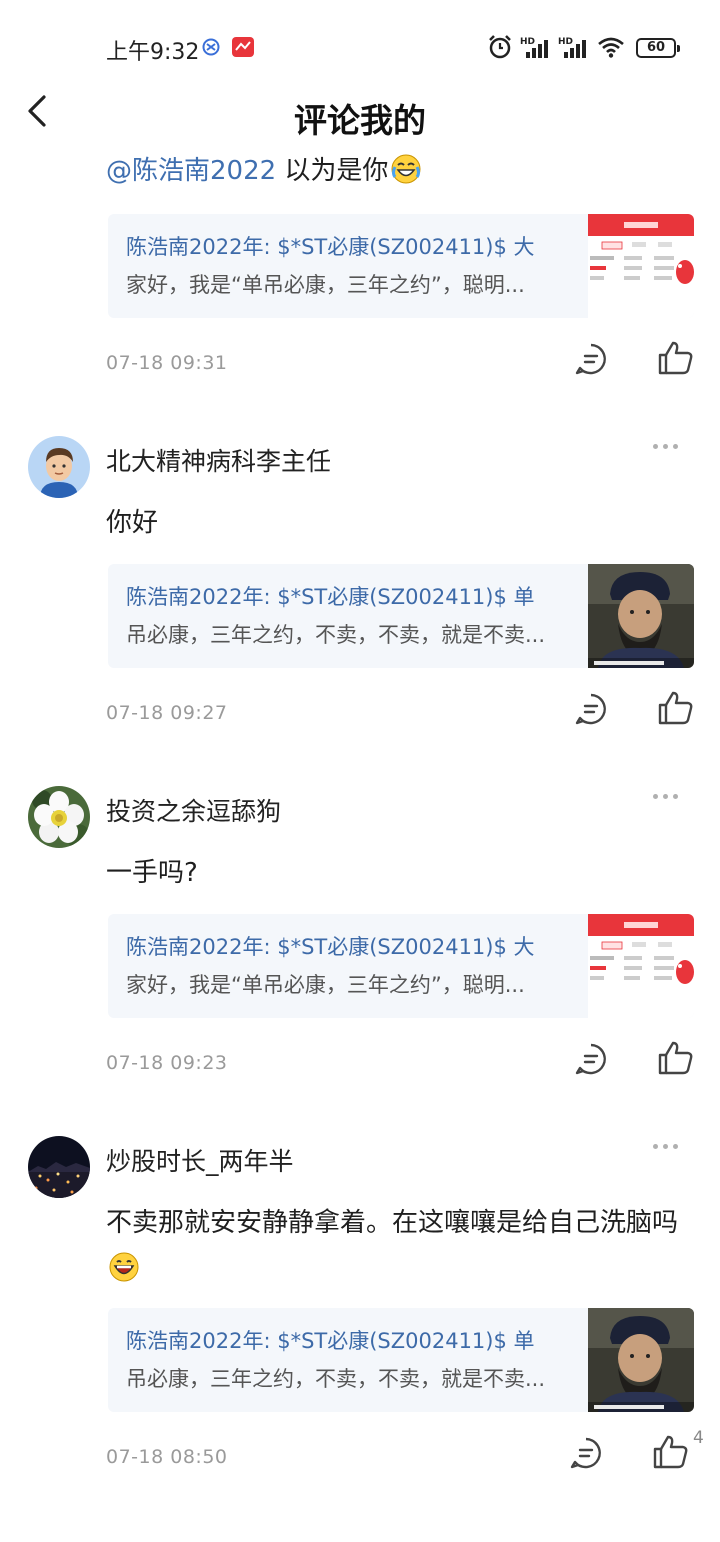  I want to click on mention-link: @陈浩南2022, so click(191, 171).